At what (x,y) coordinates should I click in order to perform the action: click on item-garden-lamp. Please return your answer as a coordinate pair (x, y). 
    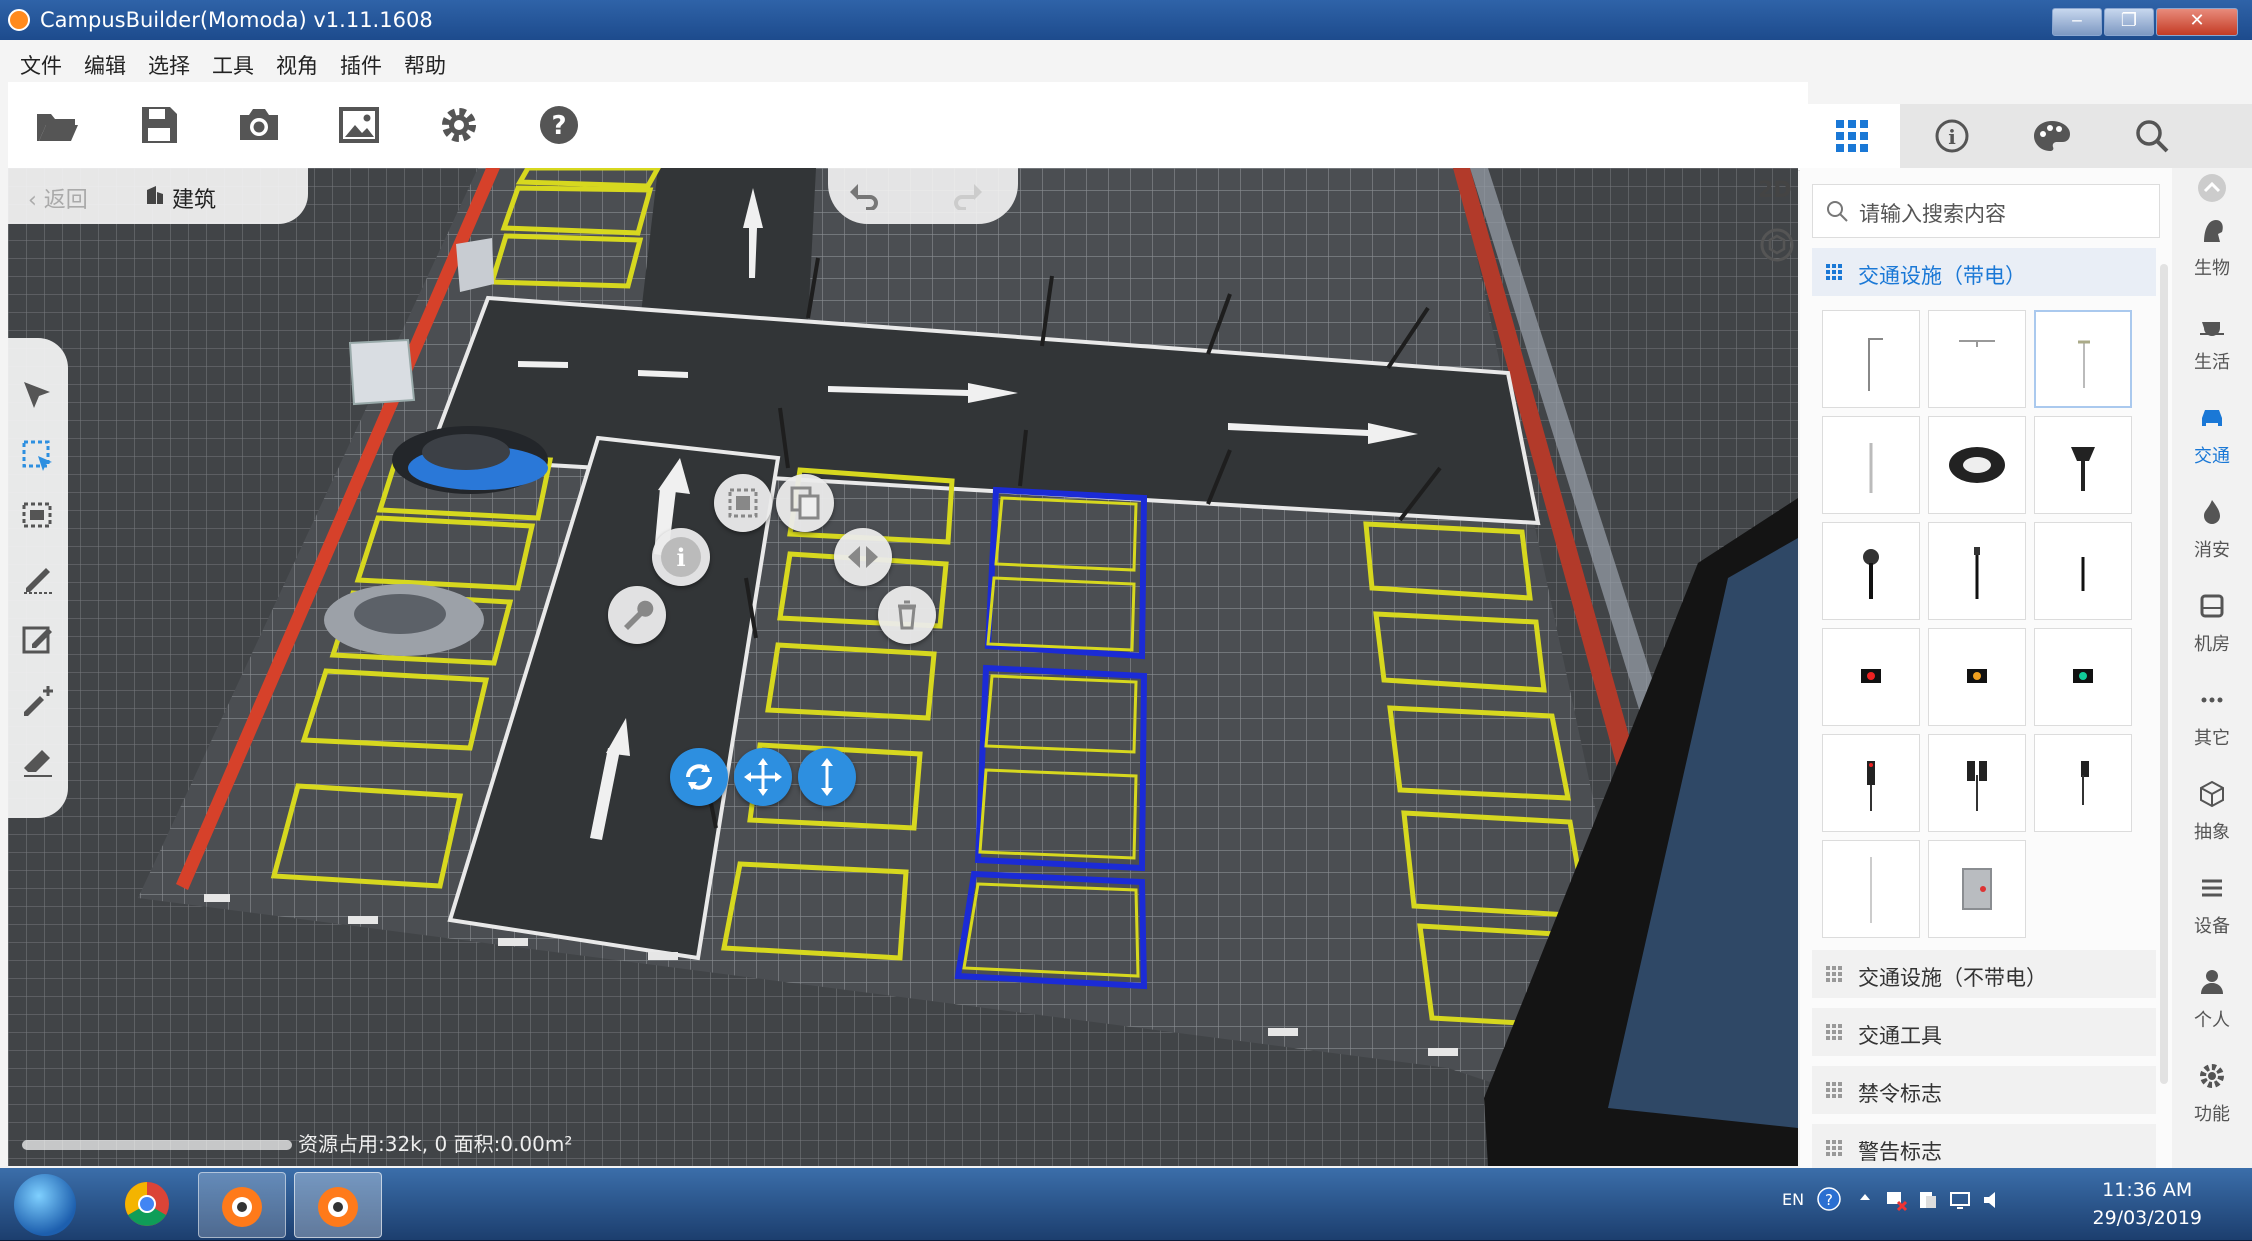
    Looking at the image, I should click on (2083, 465).